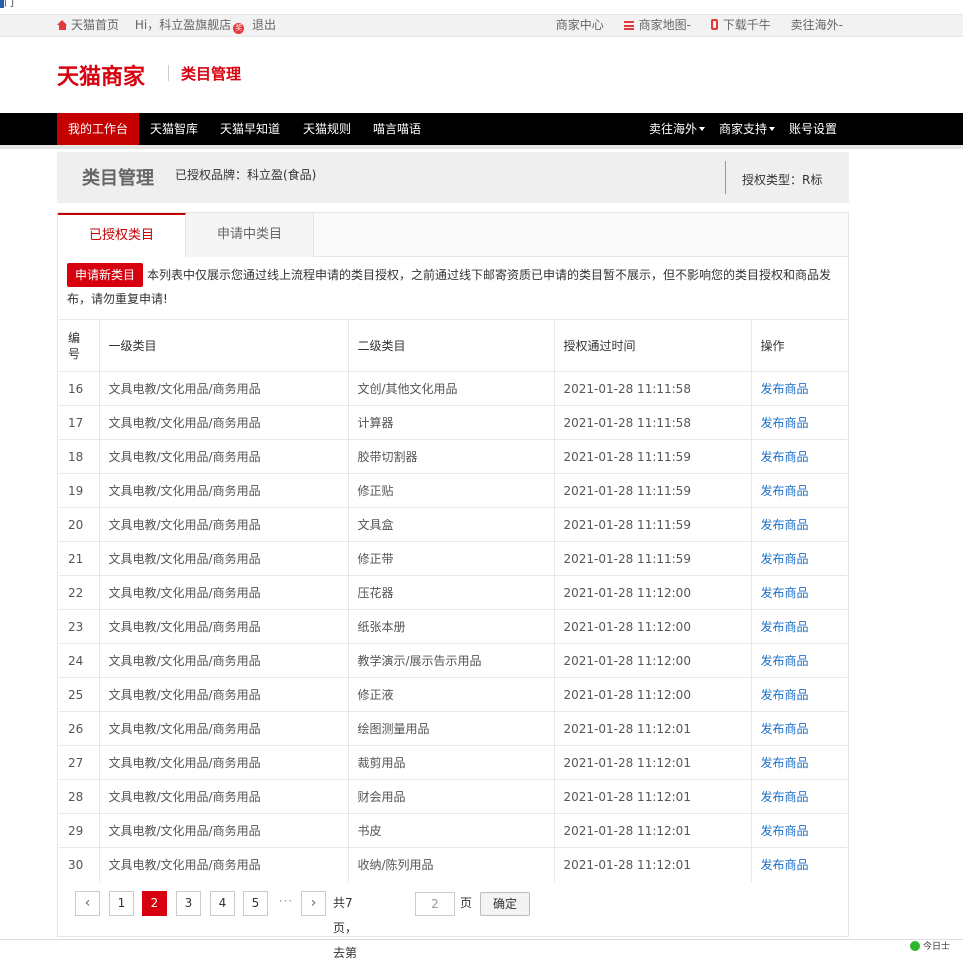 This screenshot has width=963, height=966. Describe the element at coordinates (451, 456) in the screenshot. I see `row-level2: 胶带切割器` at that location.